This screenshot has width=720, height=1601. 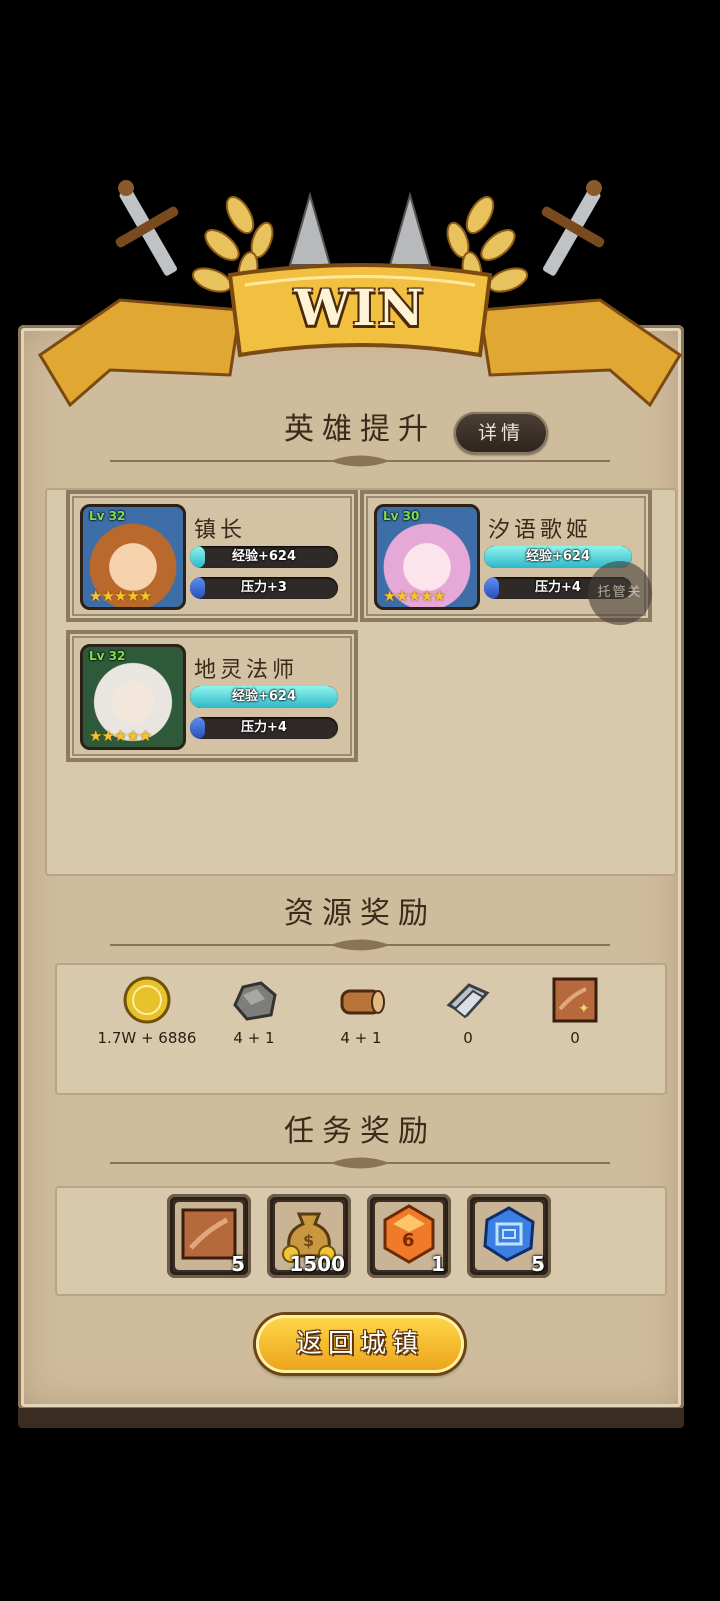 I want to click on hero-card: Lv 32 ★★★★★ 镇长 经验+624 压力+3, so click(x=212, y=556).